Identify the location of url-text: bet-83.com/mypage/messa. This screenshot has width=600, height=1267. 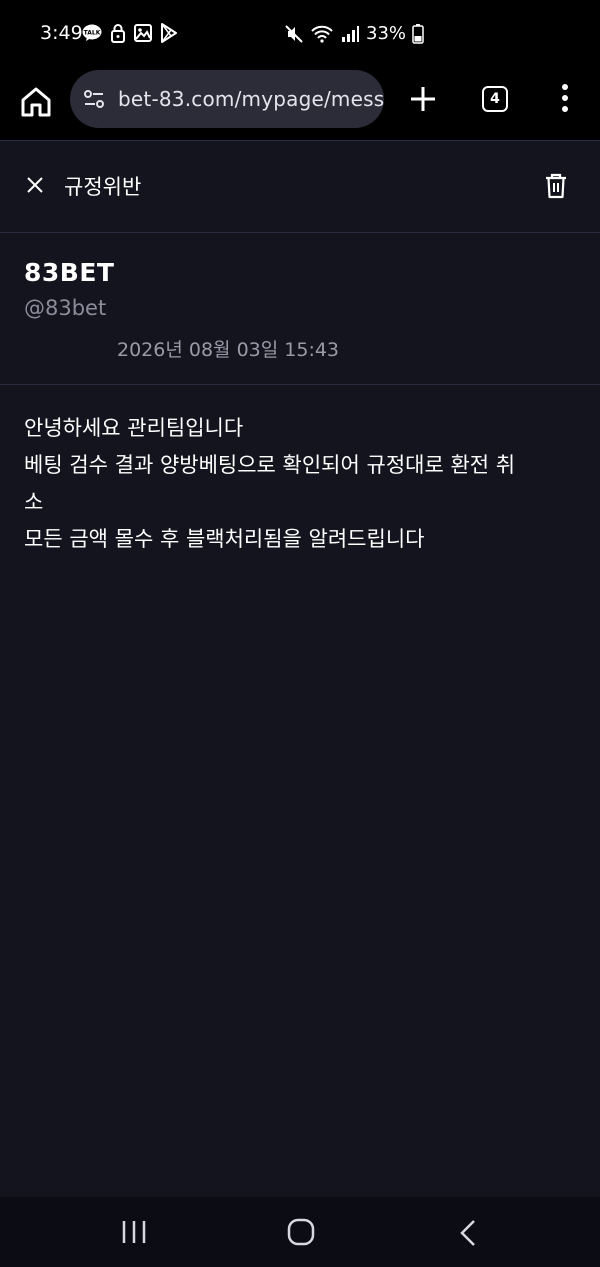
(251, 99).